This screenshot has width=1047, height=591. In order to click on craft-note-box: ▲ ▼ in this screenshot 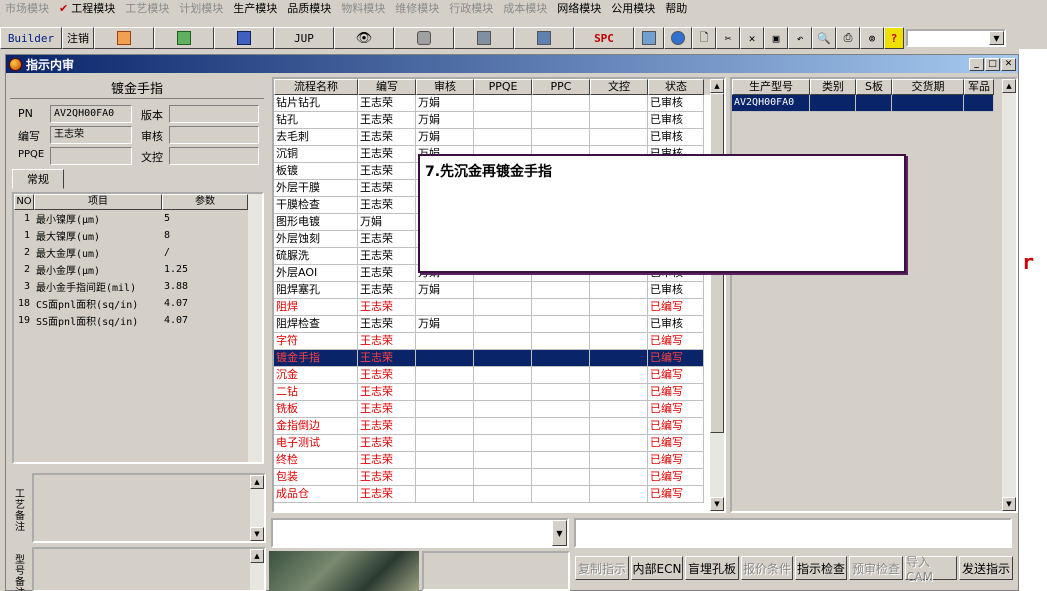, I will do `click(149, 508)`.